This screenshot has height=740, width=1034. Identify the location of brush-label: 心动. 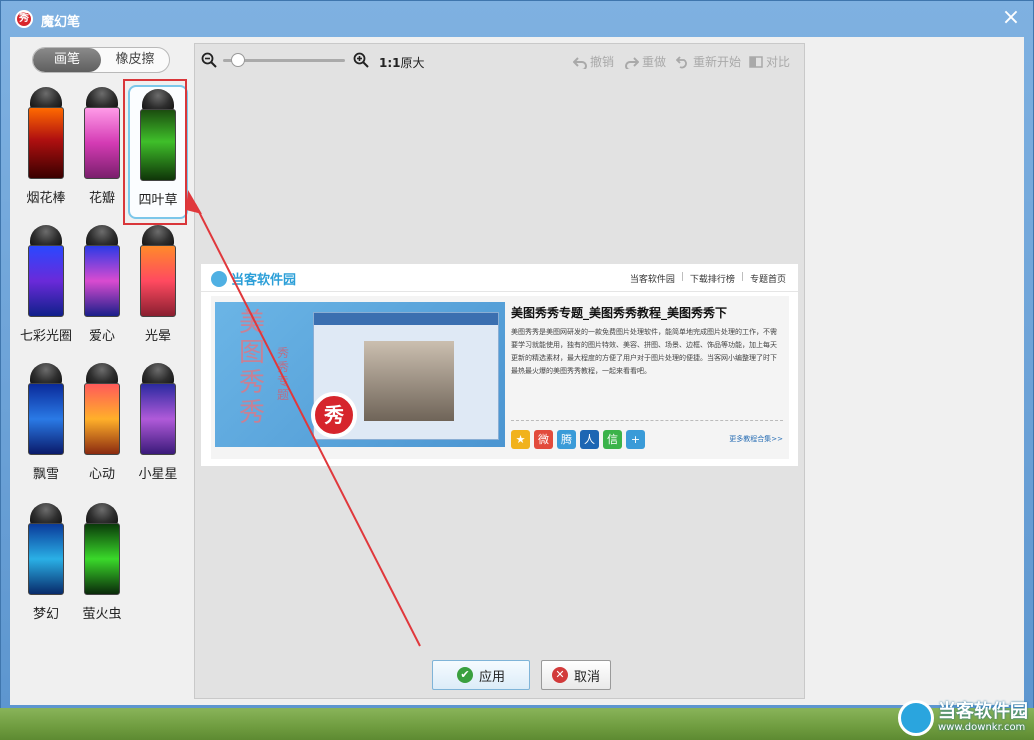
(101, 474).